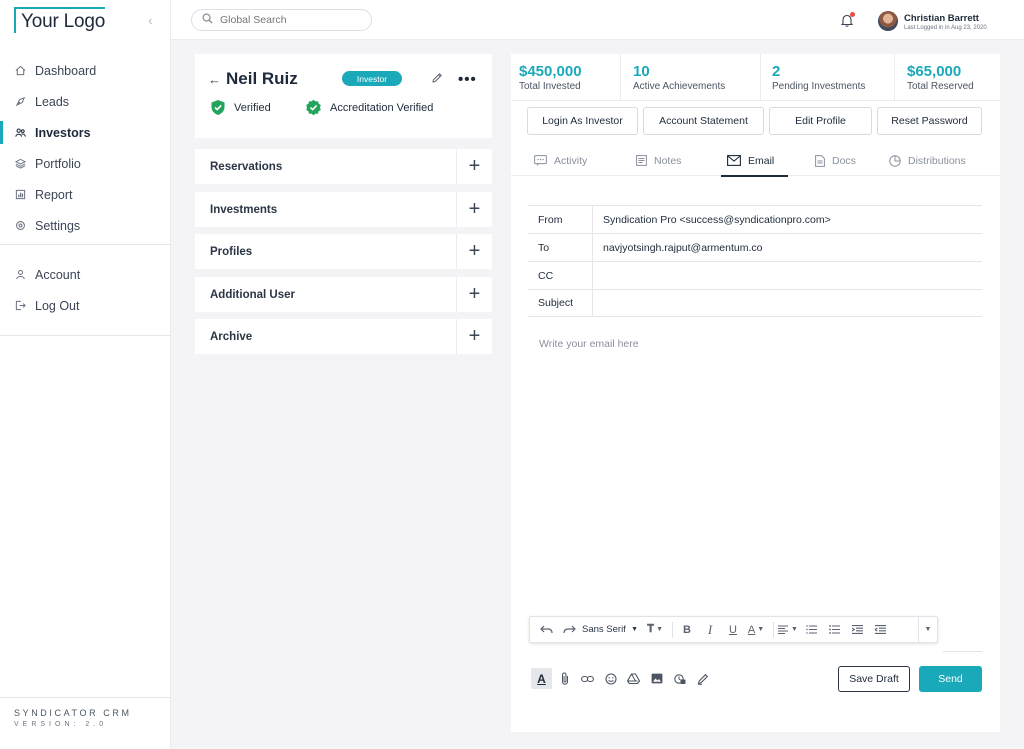  I want to click on account-statement-button: Account Statement, so click(703, 121).